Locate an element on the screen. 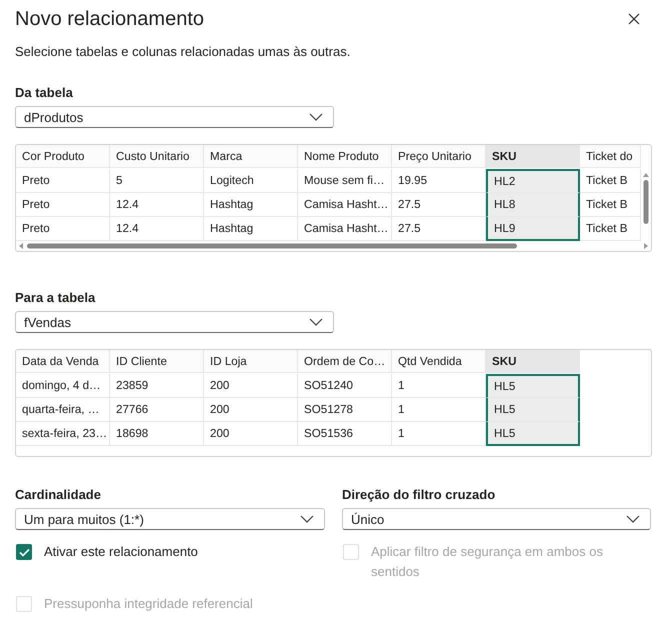 The width and height of the screenshot is (669, 619). table-cell: 23859 is located at coordinates (157, 386).